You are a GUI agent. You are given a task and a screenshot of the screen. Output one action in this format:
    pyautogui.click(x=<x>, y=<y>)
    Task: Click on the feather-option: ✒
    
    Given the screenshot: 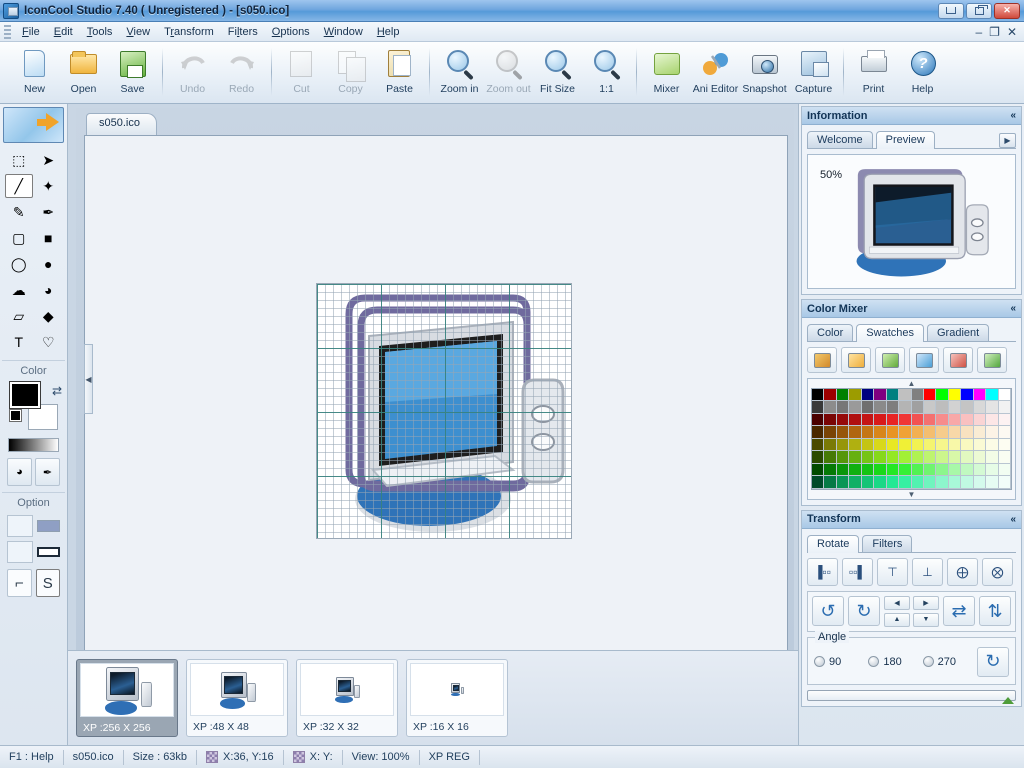 What is the action you would take?
    pyautogui.click(x=47, y=472)
    